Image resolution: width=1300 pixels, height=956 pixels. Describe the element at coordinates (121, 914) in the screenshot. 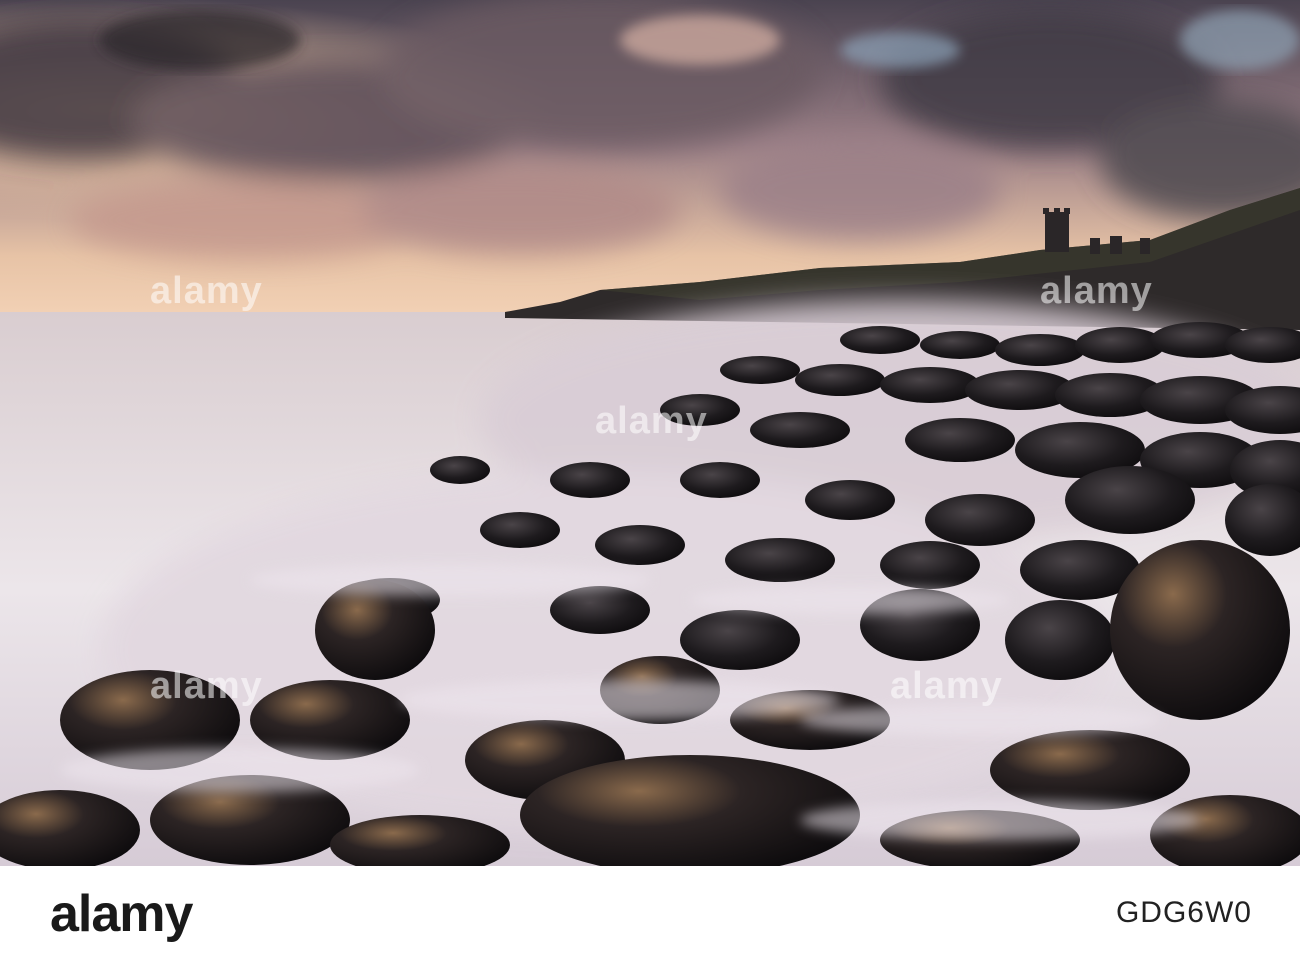

I see `alamy-logo: alamy` at that location.